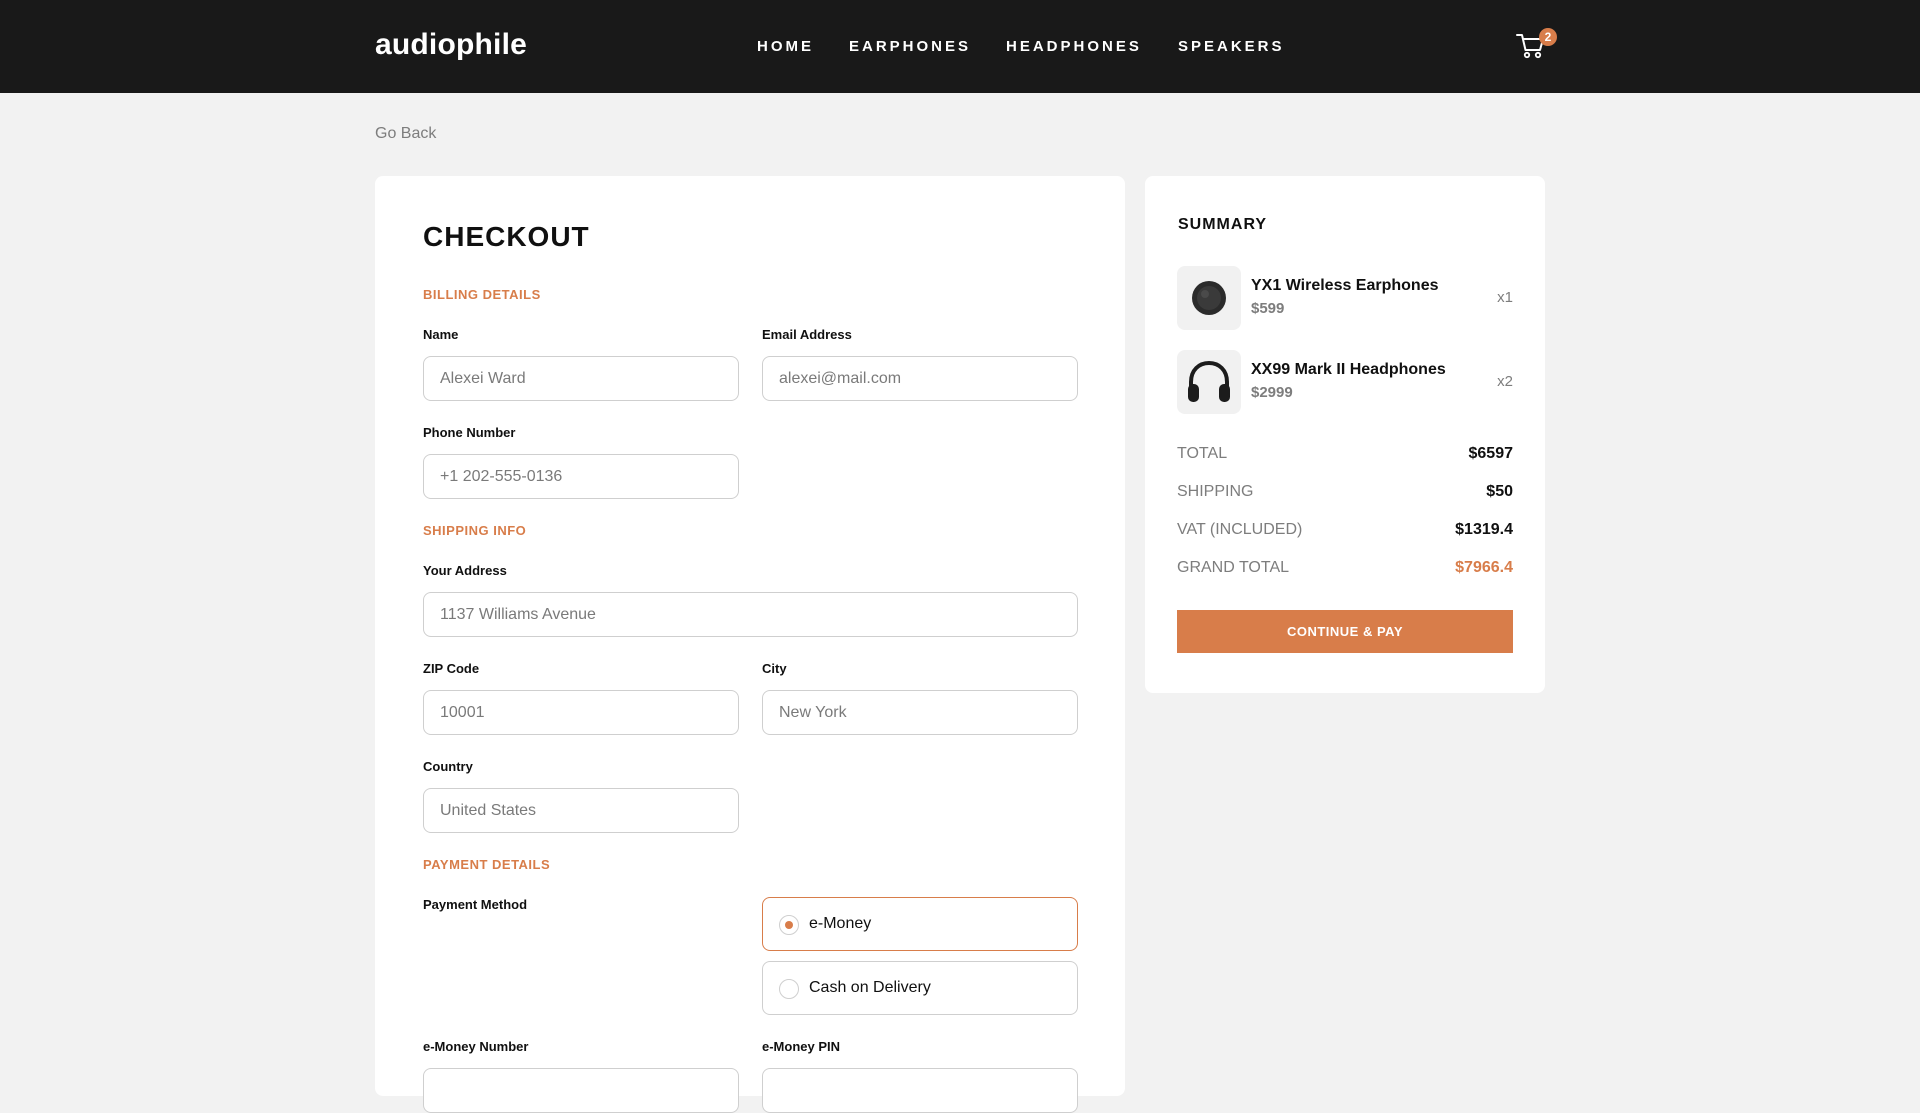 This screenshot has width=1920, height=1113. I want to click on payment-details-heading: PAYMENT DETAILS, so click(487, 864).